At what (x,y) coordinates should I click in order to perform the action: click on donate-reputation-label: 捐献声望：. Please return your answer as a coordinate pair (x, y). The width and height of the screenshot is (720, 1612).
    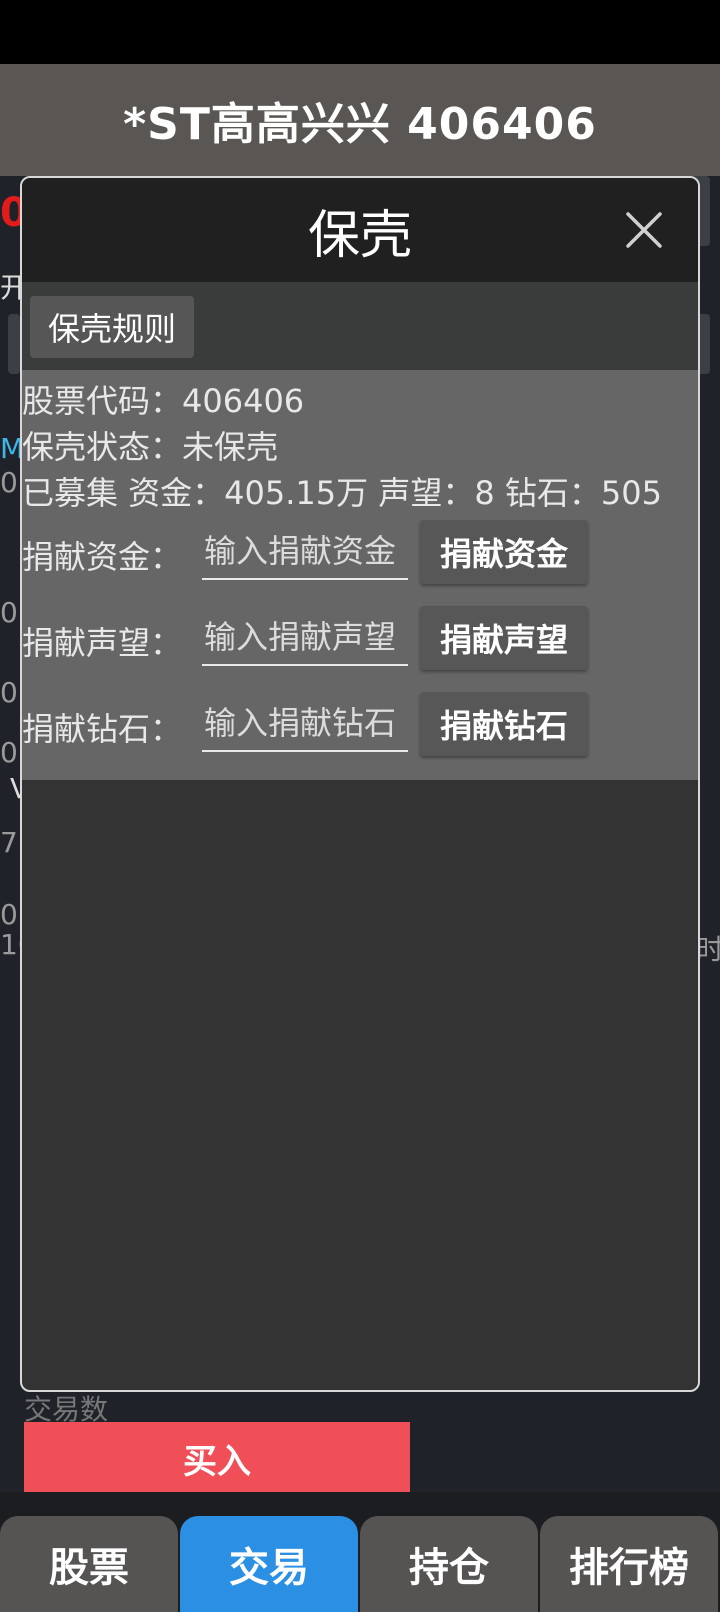
    Looking at the image, I should click on (102, 643).